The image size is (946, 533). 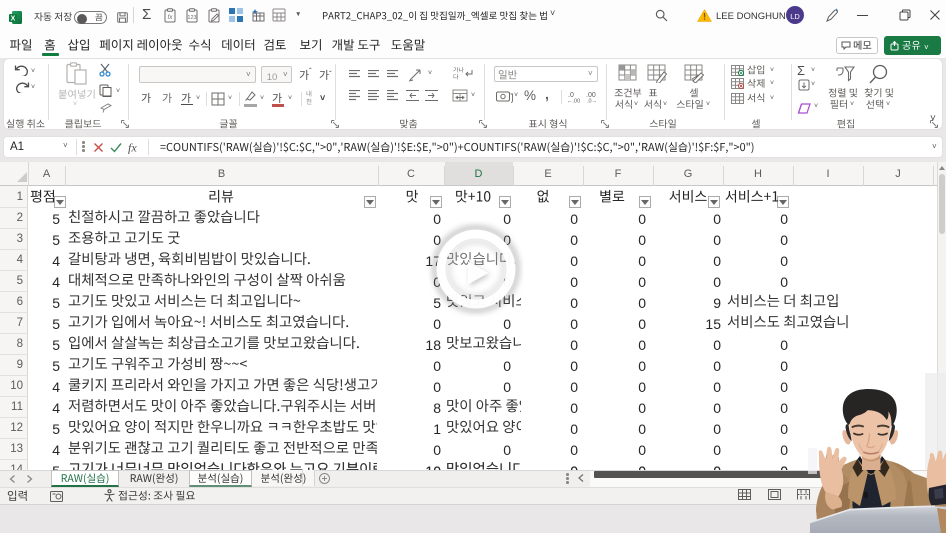 What do you see at coordinates (573, 101) in the screenshot?
I see `svg-text: ←.00` at bounding box center [573, 101].